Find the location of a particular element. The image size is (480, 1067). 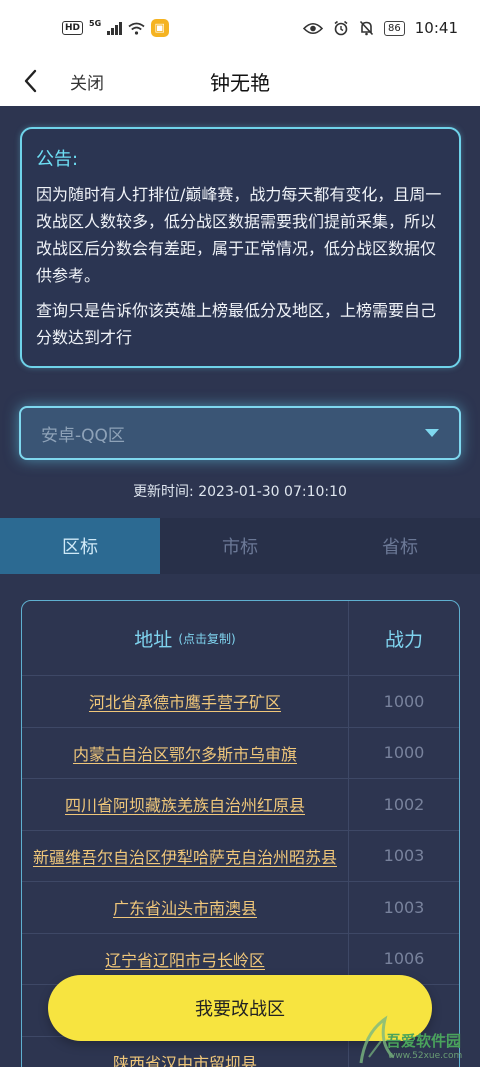

alarm-icon is located at coordinates (341, 28).